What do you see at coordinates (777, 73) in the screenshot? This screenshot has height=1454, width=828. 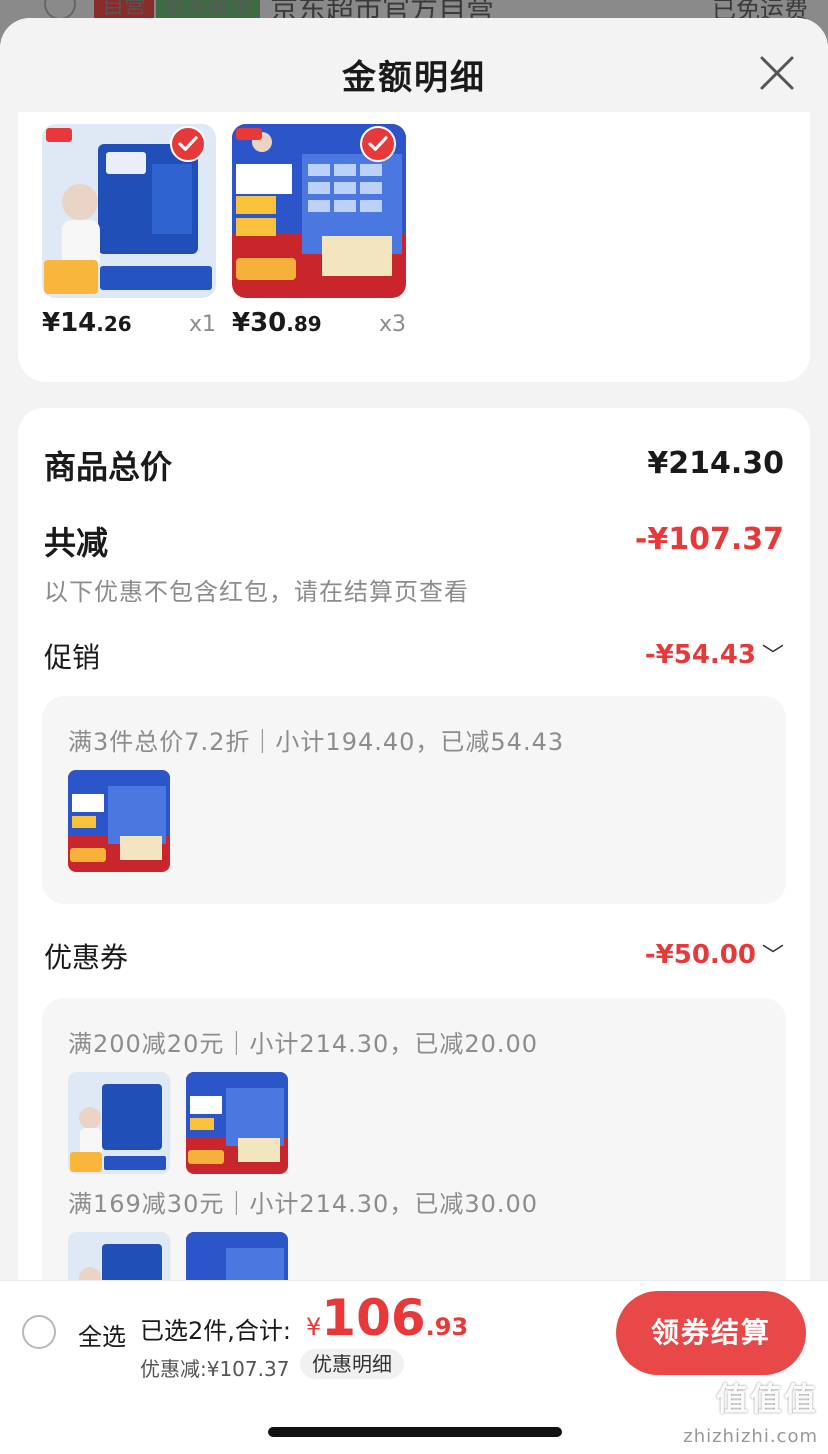 I see `close-icon` at bounding box center [777, 73].